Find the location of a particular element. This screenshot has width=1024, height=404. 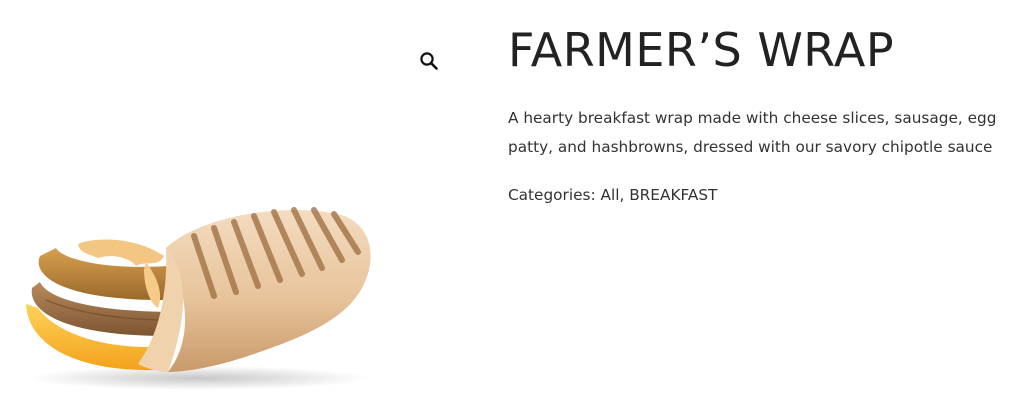

category-link-breakfast: BREAKFAST is located at coordinates (673, 195).